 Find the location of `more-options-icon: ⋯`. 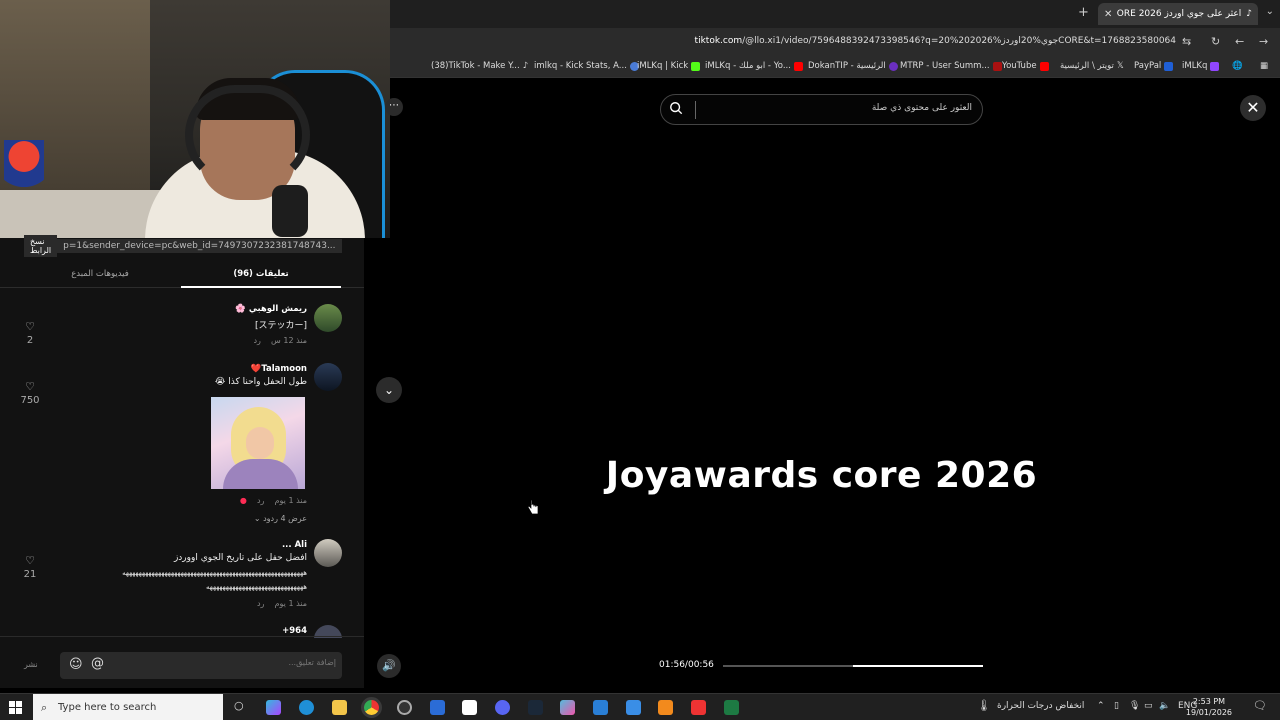

more-options-icon: ⋯ is located at coordinates (394, 107).